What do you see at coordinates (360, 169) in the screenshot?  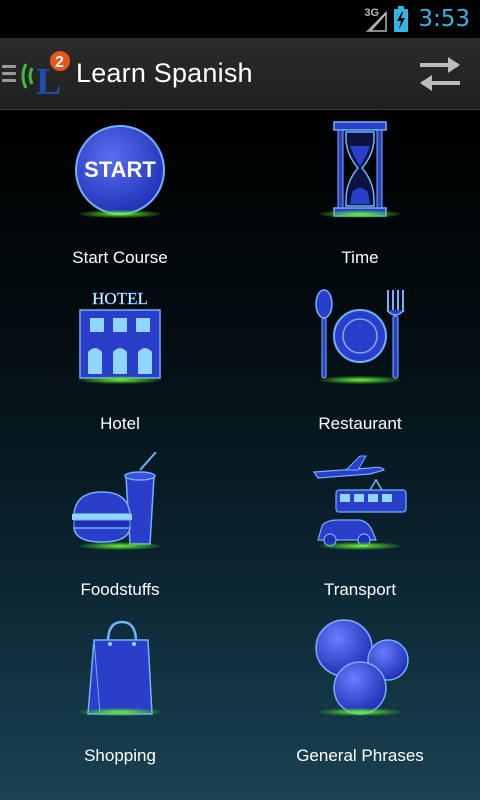 I see `hourglass-icon` at bounding box center [360, 169].